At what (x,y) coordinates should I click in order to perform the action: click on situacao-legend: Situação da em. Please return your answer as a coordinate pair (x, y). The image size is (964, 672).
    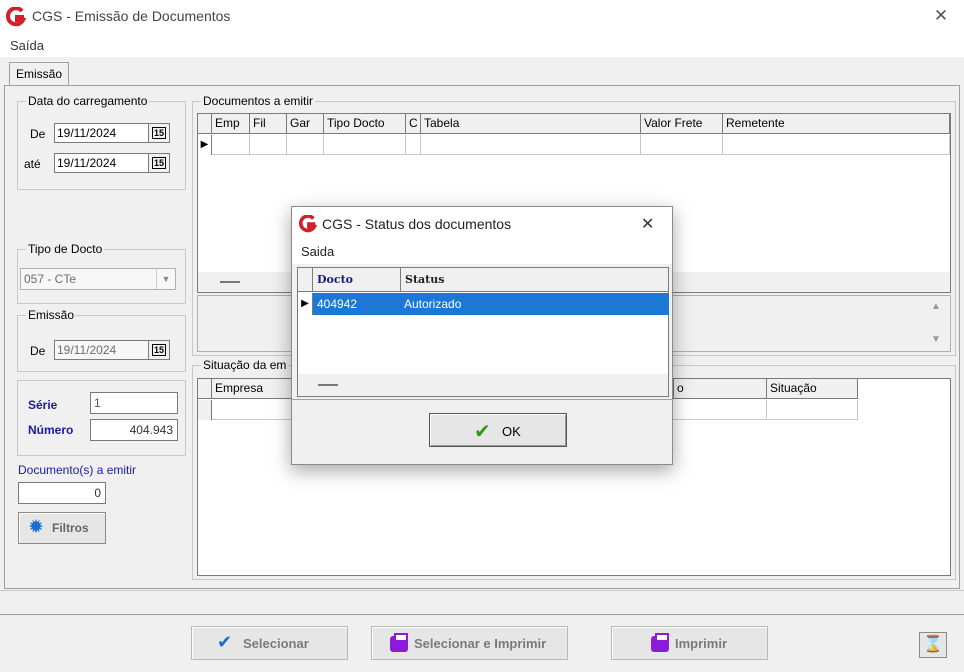
    Looking at the image, I should click on (245, 365).